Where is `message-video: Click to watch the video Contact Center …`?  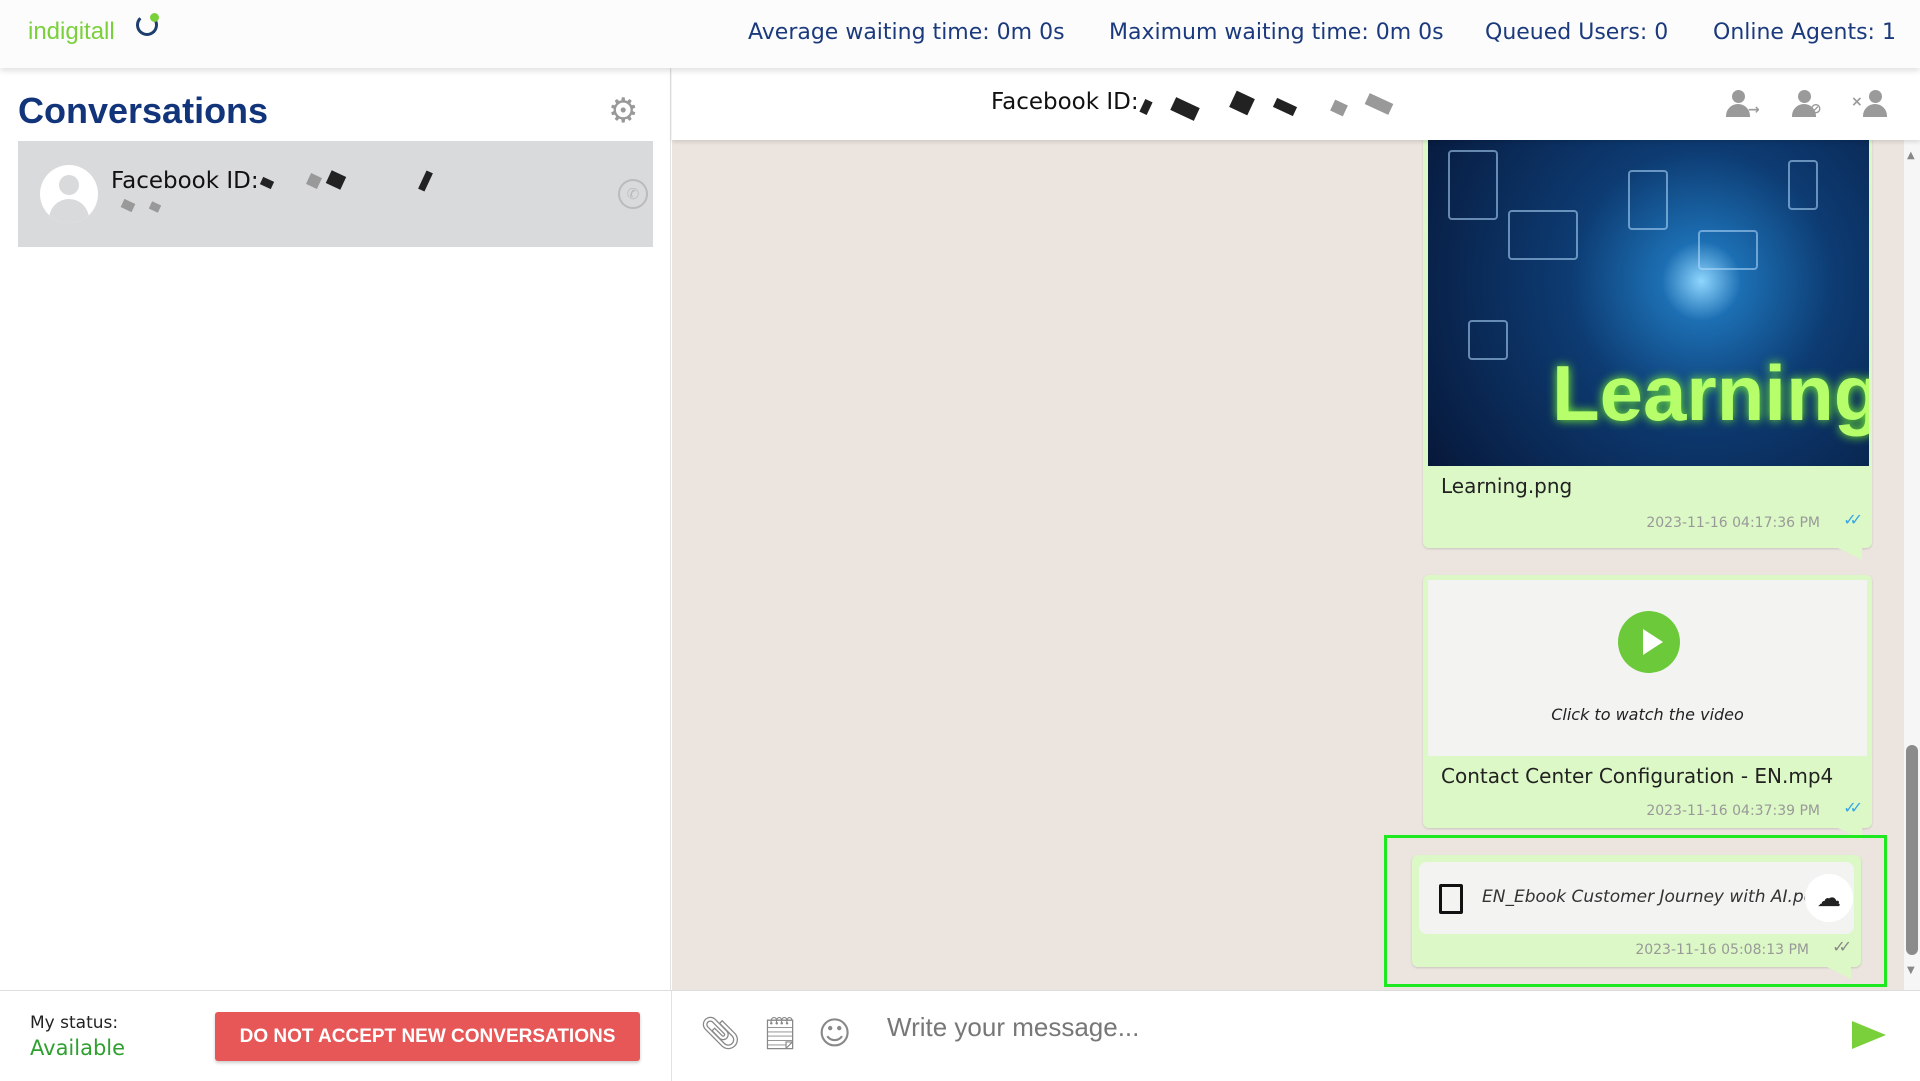
message-video: Click to watch the video Contact Center … is located at coordinates (1647, 707).